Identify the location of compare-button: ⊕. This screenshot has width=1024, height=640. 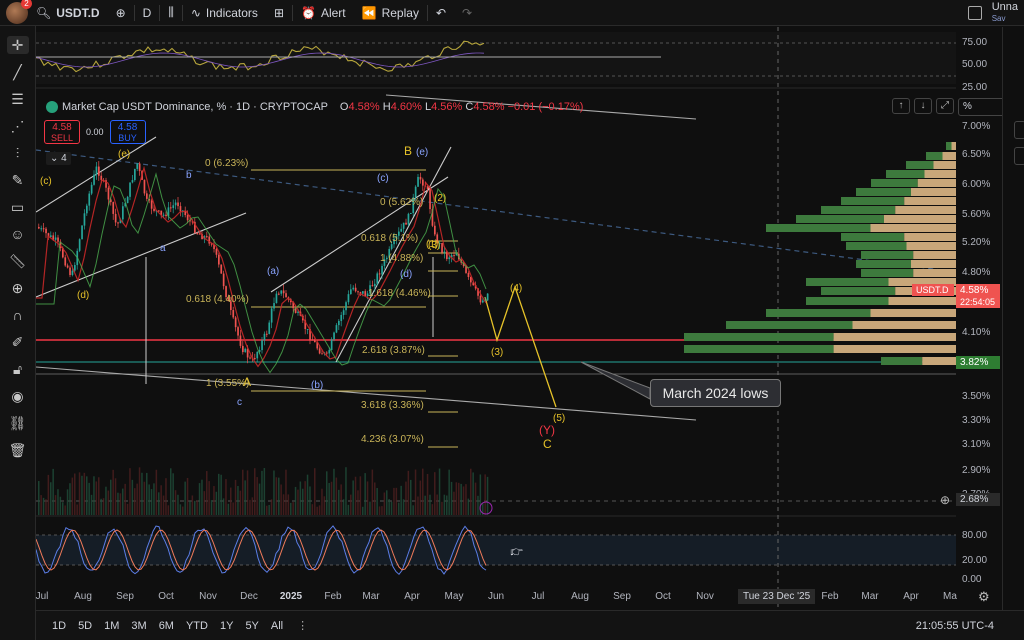
(121, 13).